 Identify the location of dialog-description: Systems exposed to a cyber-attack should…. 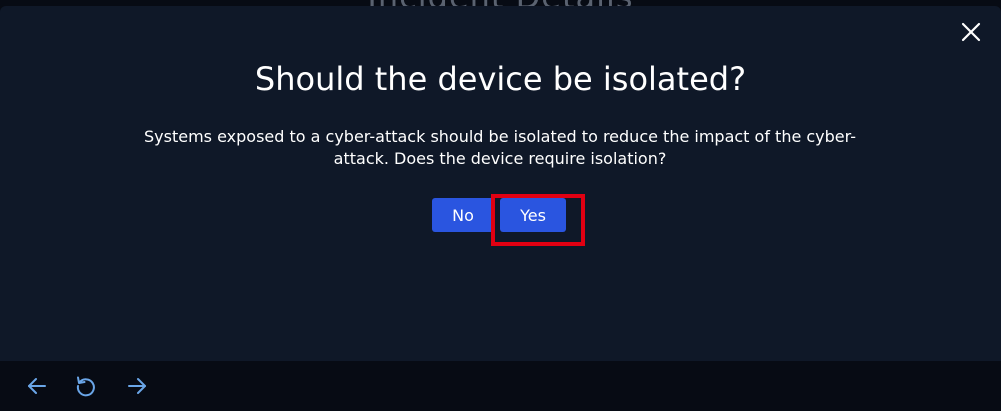
(500, 147).